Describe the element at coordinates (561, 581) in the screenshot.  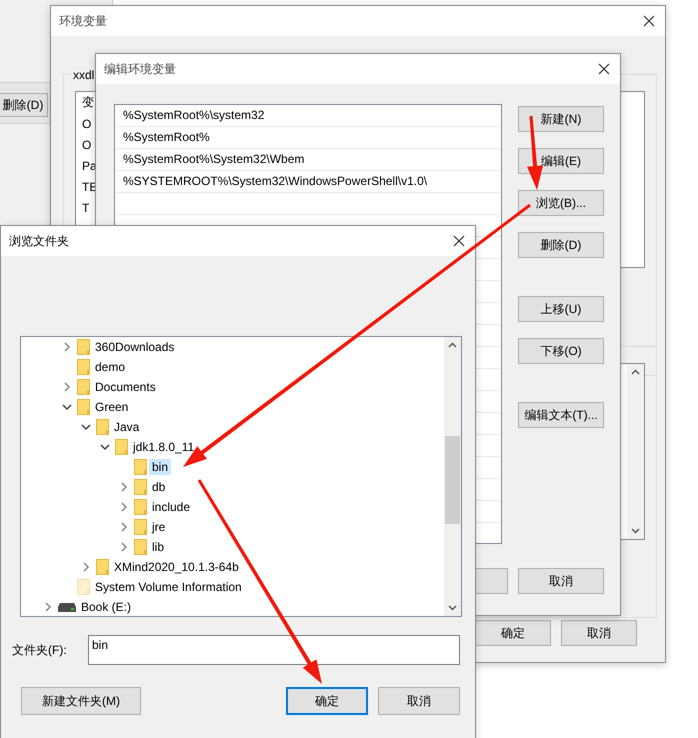
I see `cancel-button: 取消` at that location.